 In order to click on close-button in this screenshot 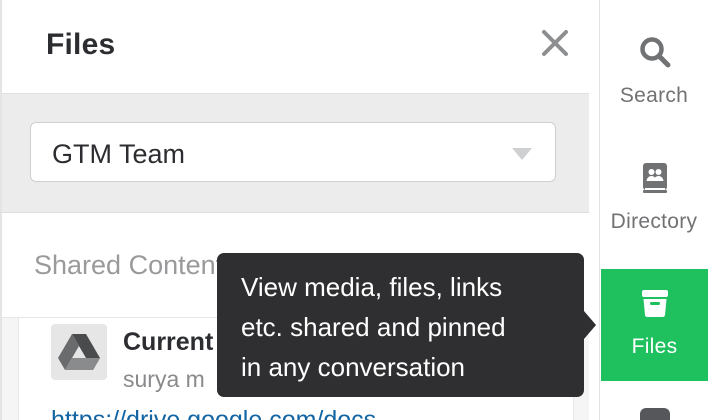, I will do `click(555, 43)`.